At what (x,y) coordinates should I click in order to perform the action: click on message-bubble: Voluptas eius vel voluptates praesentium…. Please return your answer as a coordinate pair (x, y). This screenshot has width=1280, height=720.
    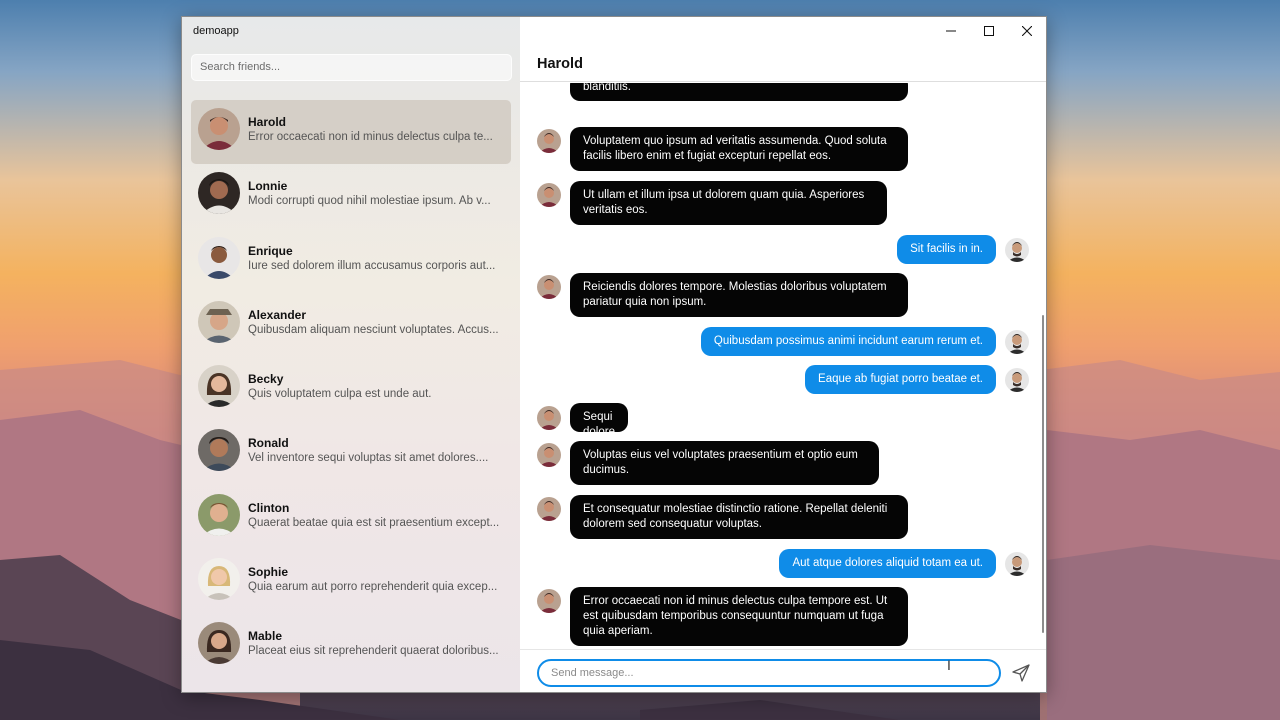
    Looking at the image, I should click on (724, 463).